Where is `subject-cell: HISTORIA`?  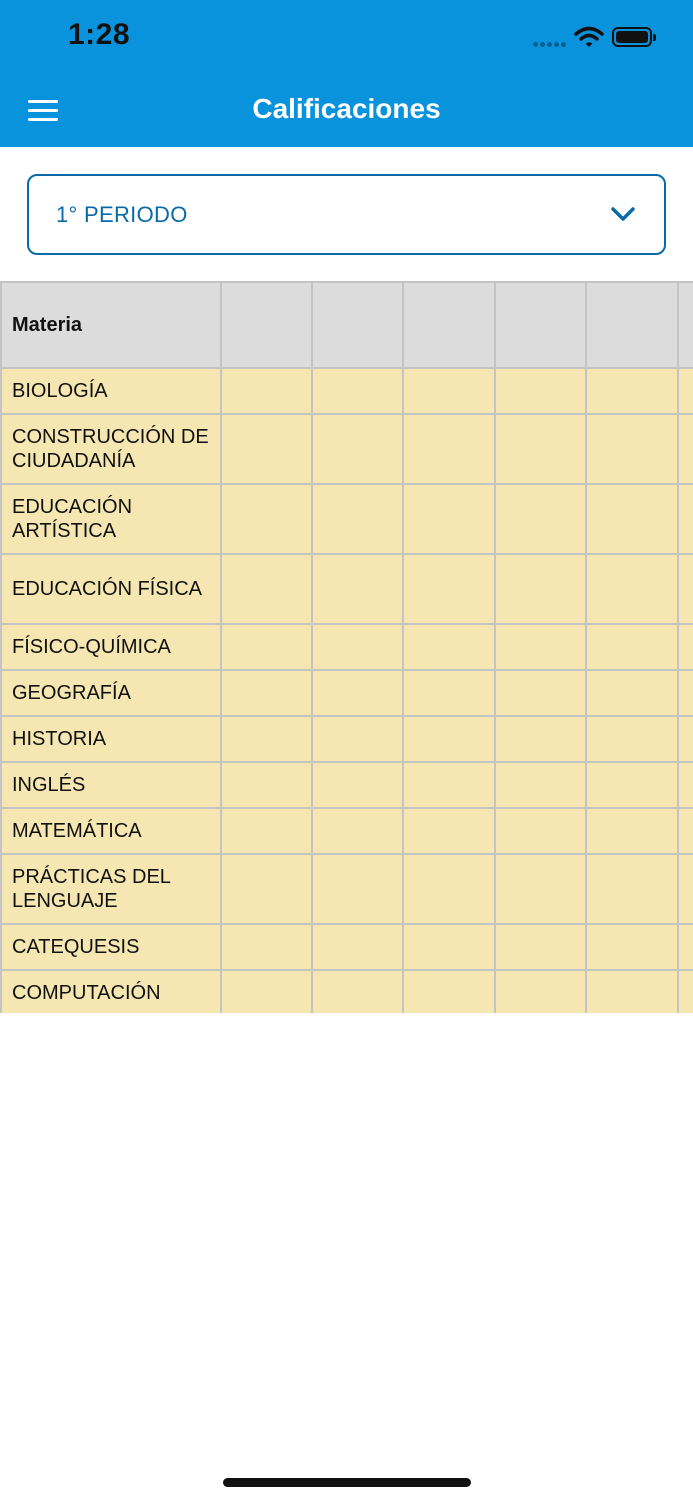
subject-cell: HISTORIA is located at coordinates (111, 739).